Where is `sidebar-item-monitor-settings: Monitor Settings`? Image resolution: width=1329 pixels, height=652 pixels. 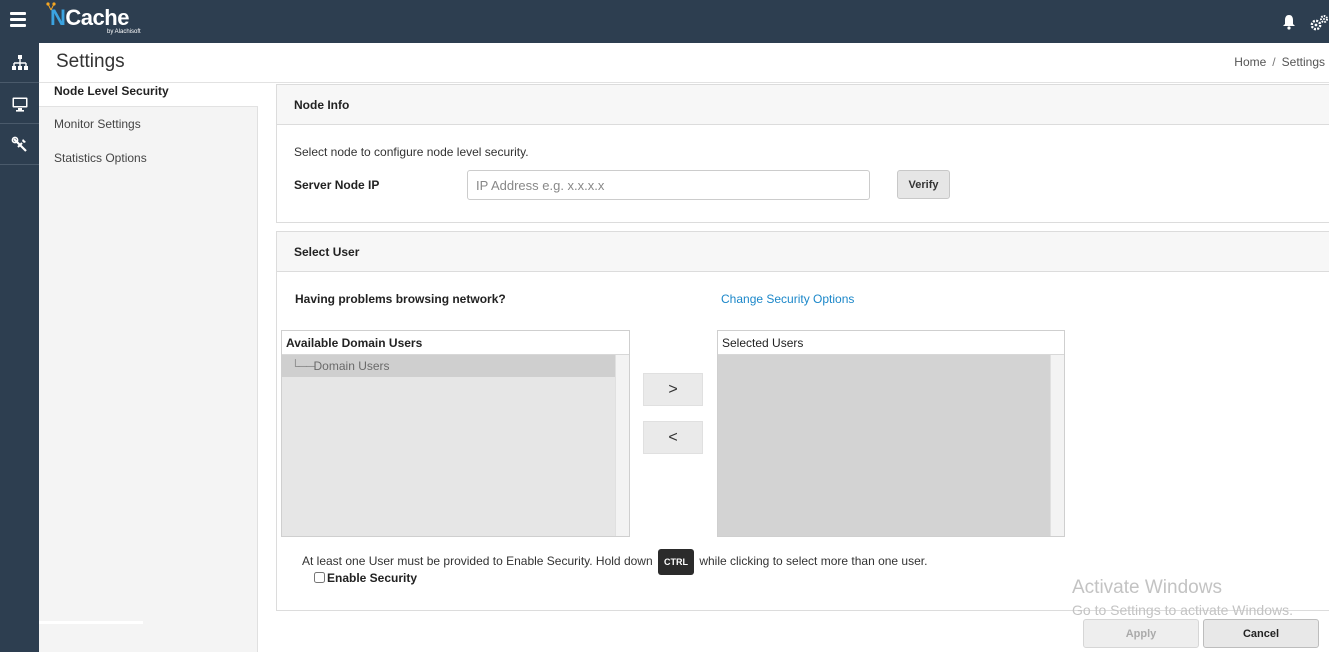
sidebar-item-monitor-settings: Monitor Settings is located at coordinates (148, 132).